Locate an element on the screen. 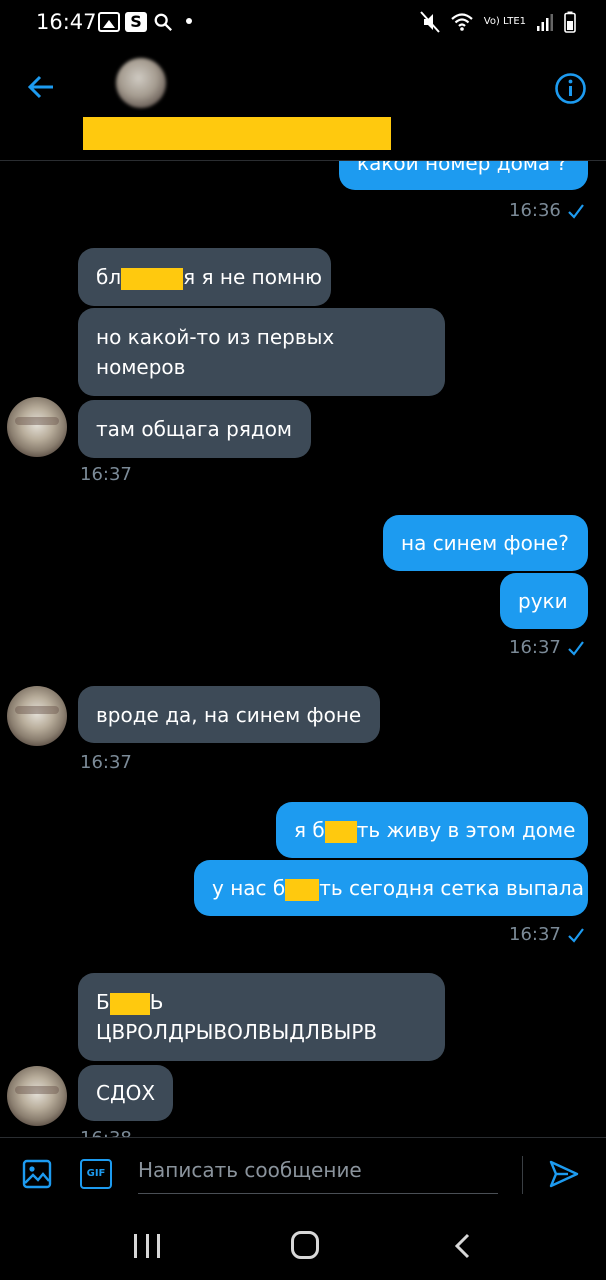 Image resolution: width=606 pixels, height=1280 pixels. outgoing-message: на синем фоне? is located at coordinates (485, 543).